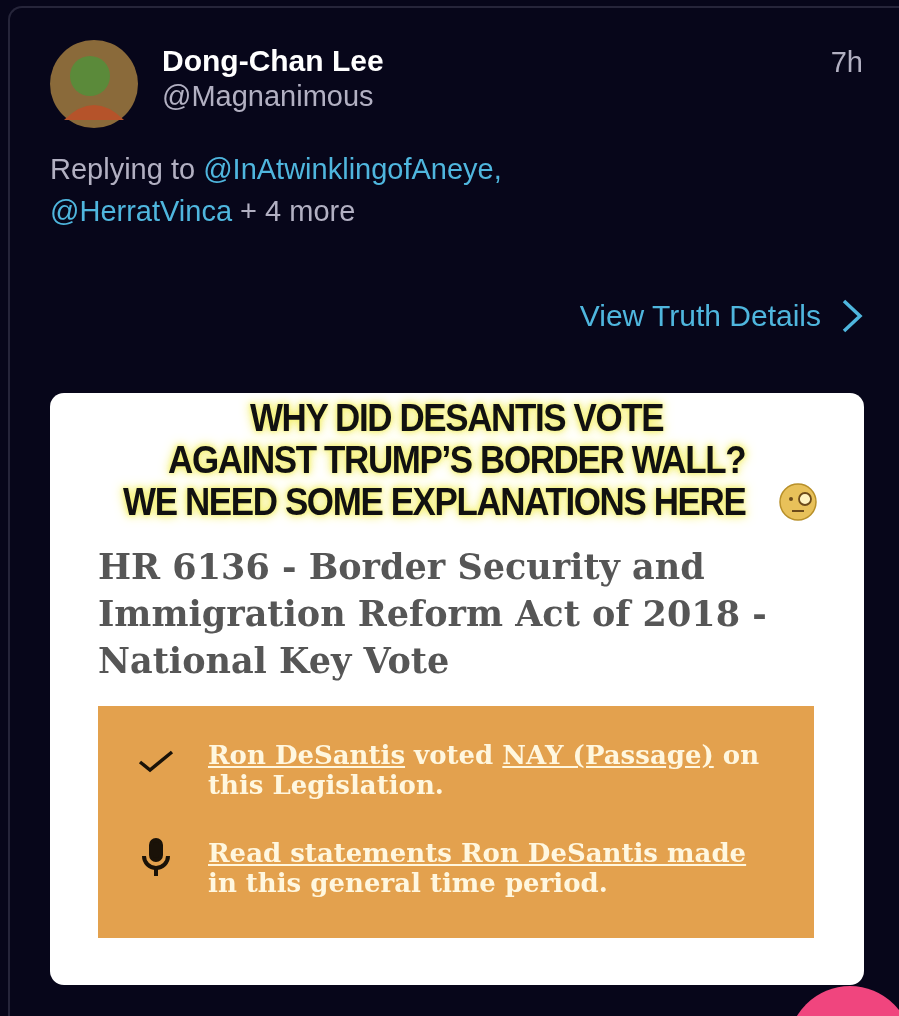  What do you see at coordinates (434, 502) in the screenshot?
I see `headline-text: WE NEED SOME EXPLANATIONS HERE` at bounding box center [434, 502].